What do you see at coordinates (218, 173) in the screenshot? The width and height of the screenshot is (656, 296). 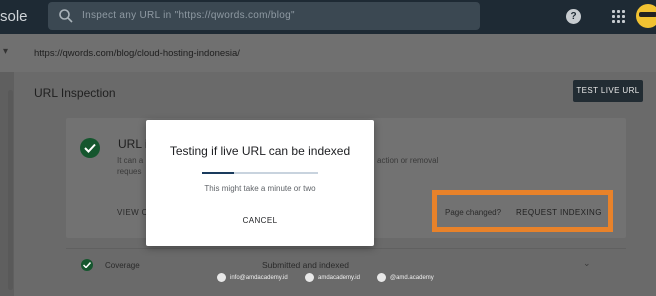 I see `progress-fill` at bounding box center [218, 173].